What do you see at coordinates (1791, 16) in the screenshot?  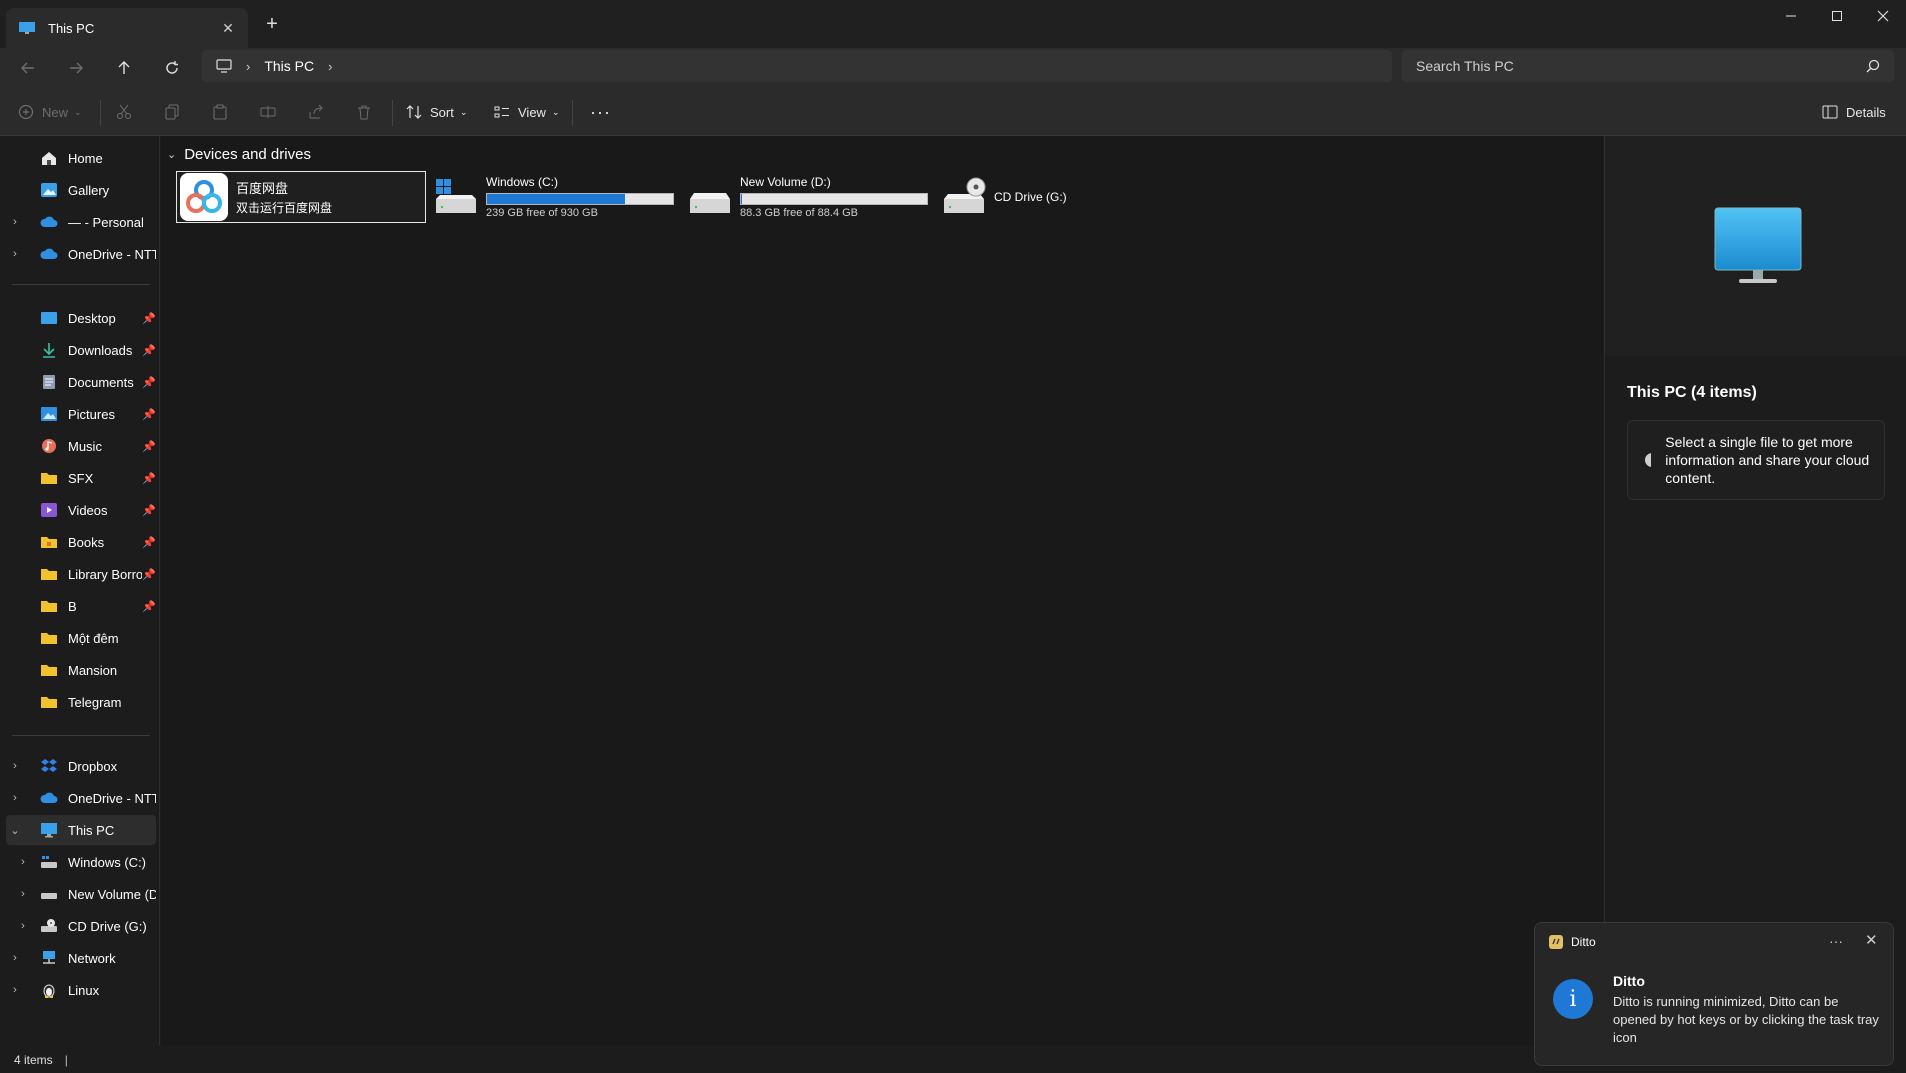 I see `minimize-button` at bounding box center [1791, 16].